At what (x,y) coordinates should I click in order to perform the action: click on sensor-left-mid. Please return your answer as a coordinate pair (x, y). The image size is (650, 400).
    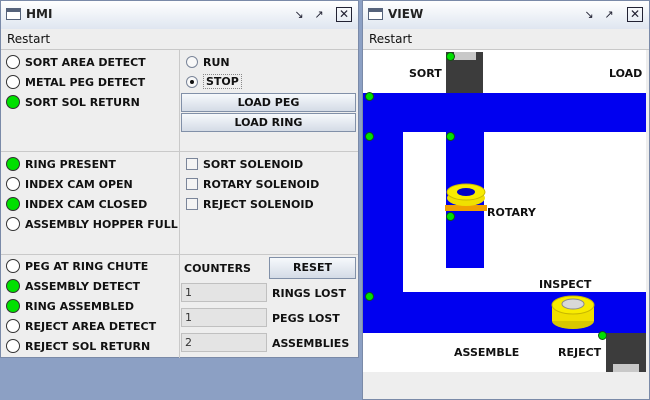
    Looking at the image, I should click on (369, 136).